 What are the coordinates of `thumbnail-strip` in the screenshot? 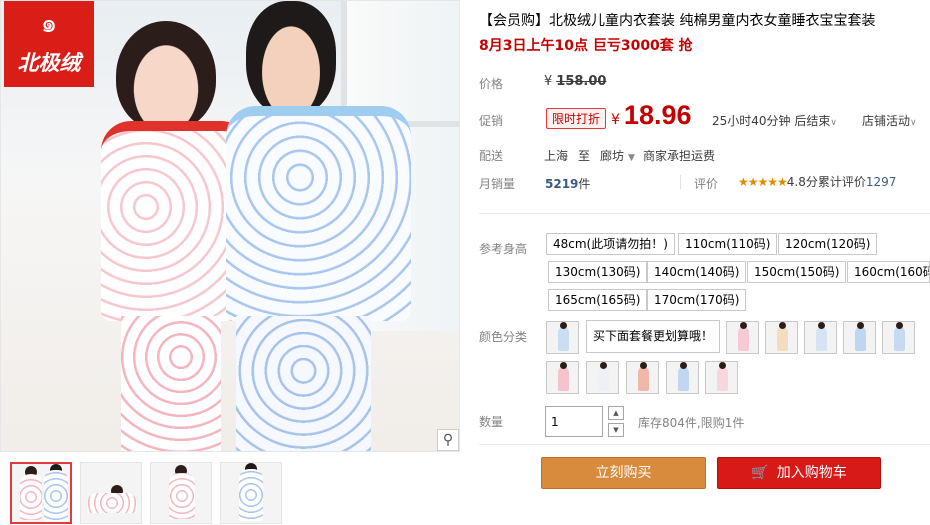 It's located at (146, 493).